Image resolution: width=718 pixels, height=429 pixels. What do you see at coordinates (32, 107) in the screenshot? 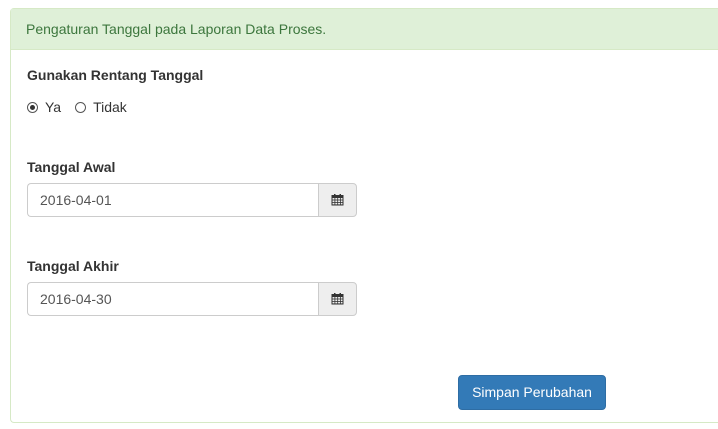
I see `radio-ya` at bounding box center [32, 107].